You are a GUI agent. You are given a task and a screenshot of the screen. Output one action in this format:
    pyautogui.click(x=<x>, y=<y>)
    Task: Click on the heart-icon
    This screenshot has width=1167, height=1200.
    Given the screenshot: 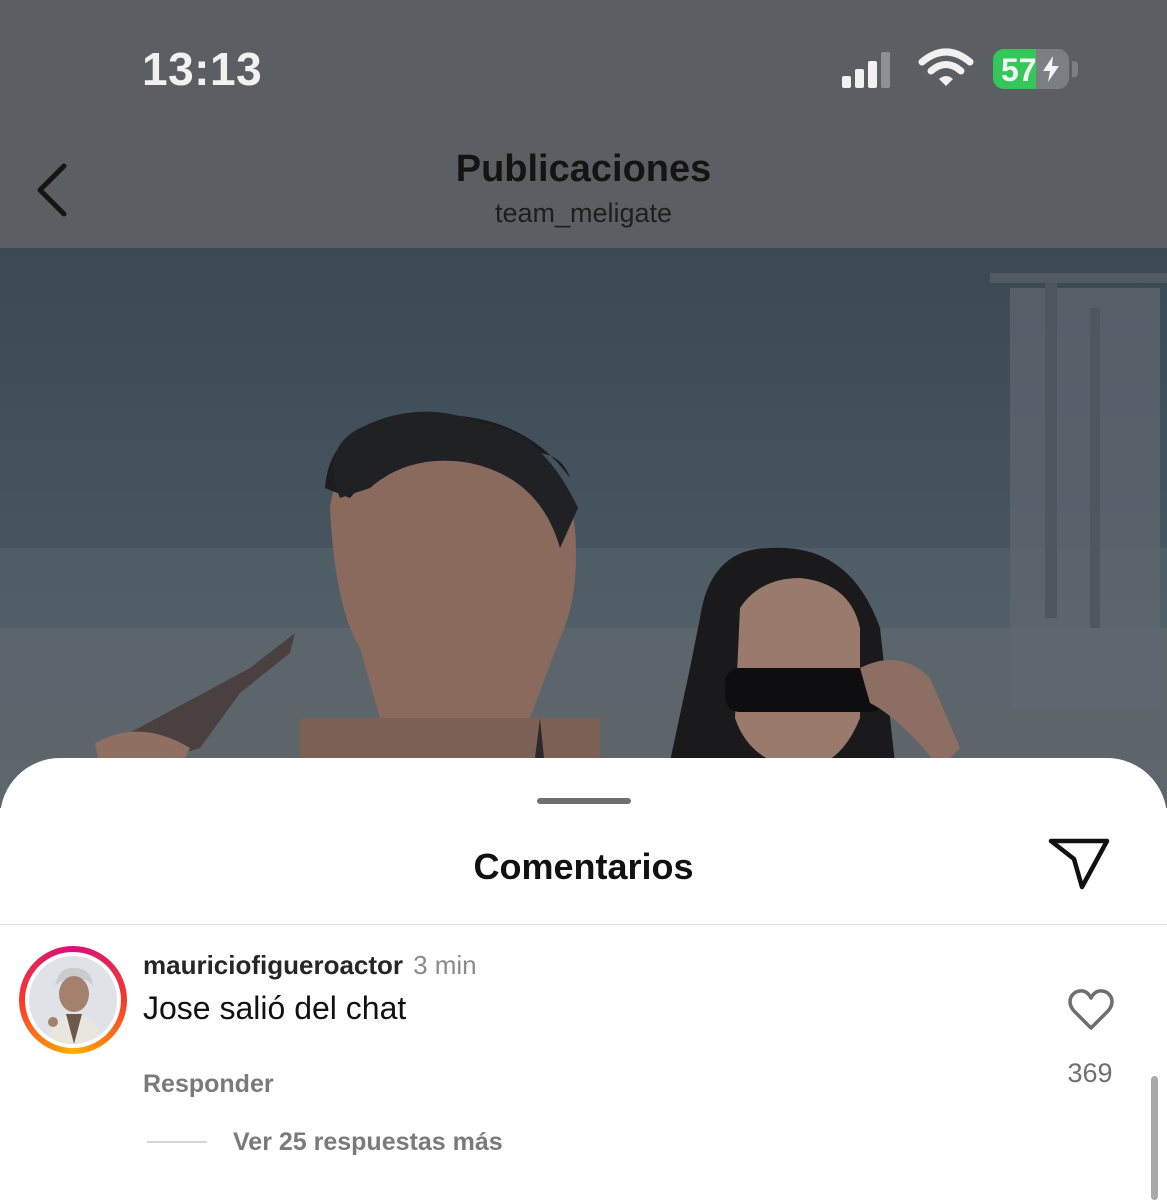 What is the action you would take?
    pyautogui.click(x=1091, y=1010)
    